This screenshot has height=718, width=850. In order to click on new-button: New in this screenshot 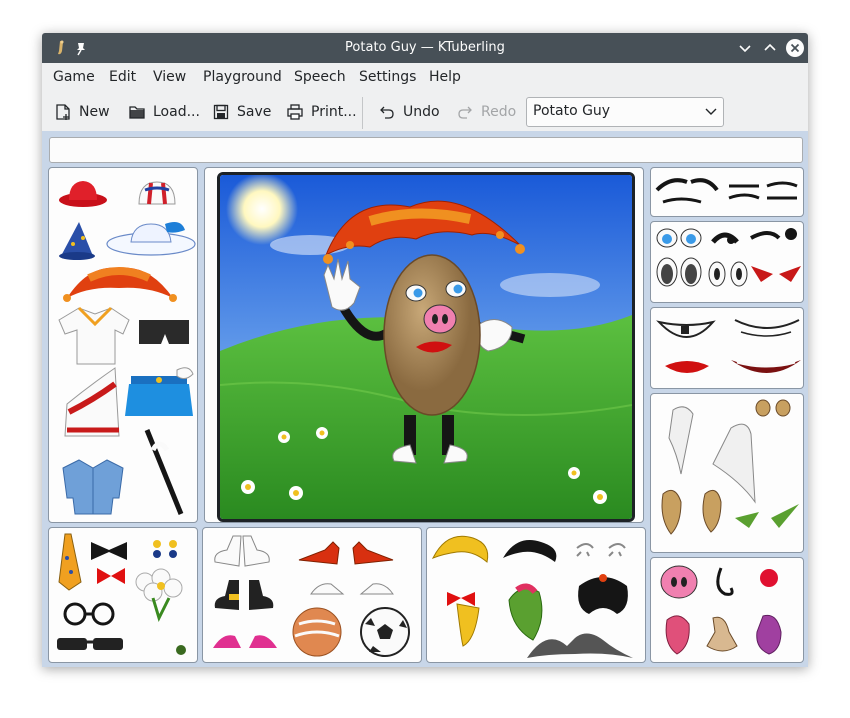, I will do `click(82, 112)`.